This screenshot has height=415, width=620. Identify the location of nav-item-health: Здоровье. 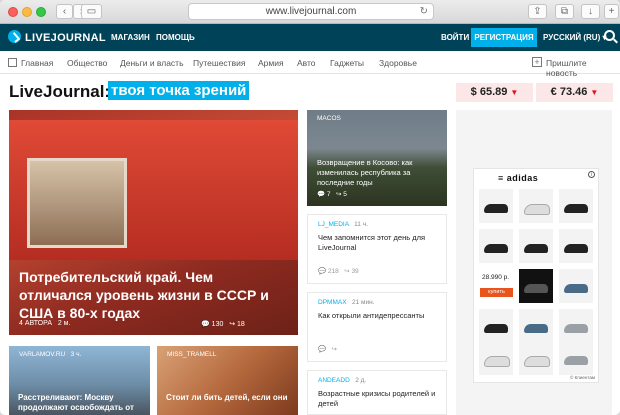
(398, 63).